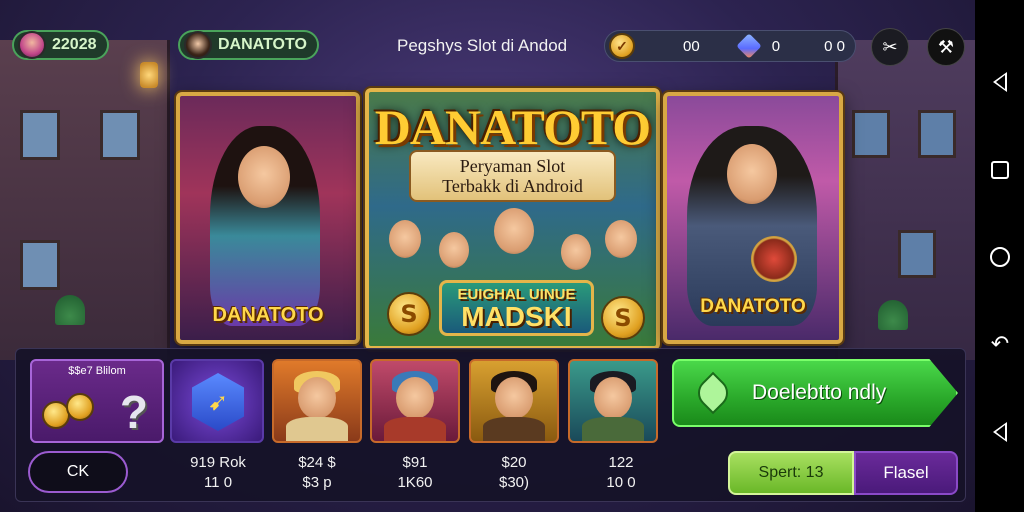 This screenshot has height=512, width=1024. What do you see at coordinates (752, 174) in the screenshot?
I see `warrior-face` at bounding box center [752, 174].